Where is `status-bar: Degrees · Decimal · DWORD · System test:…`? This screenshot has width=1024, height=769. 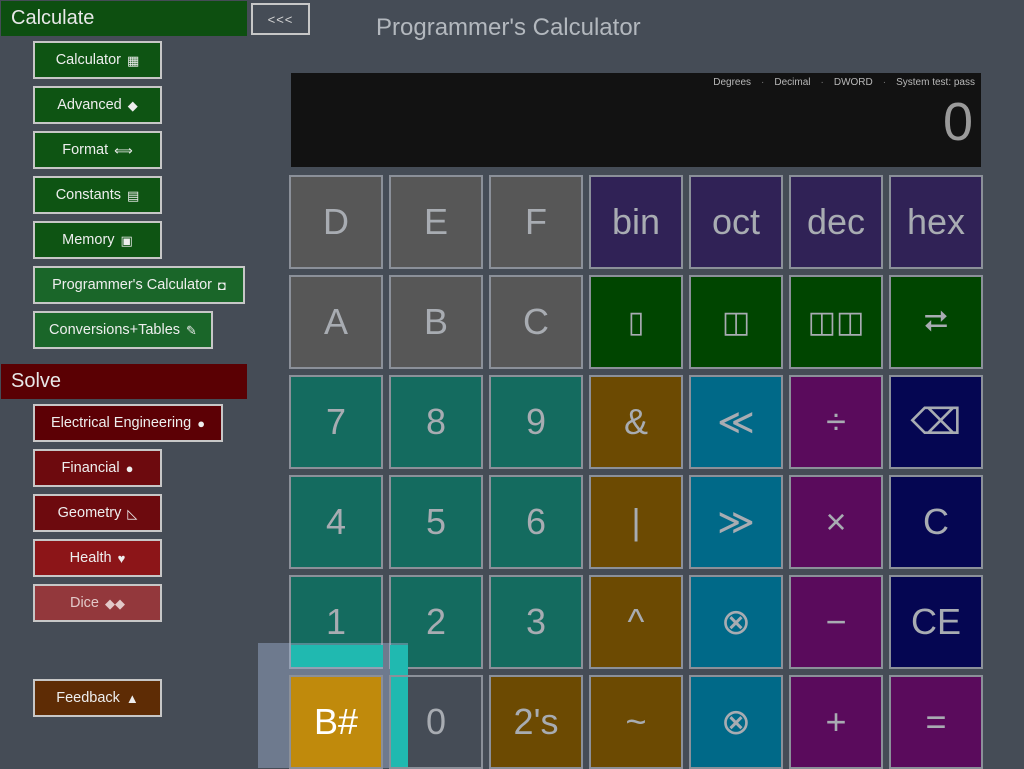 status-bar: Degrees · Decimal · DWORD · System test:… is located at coordinates (844, 82).